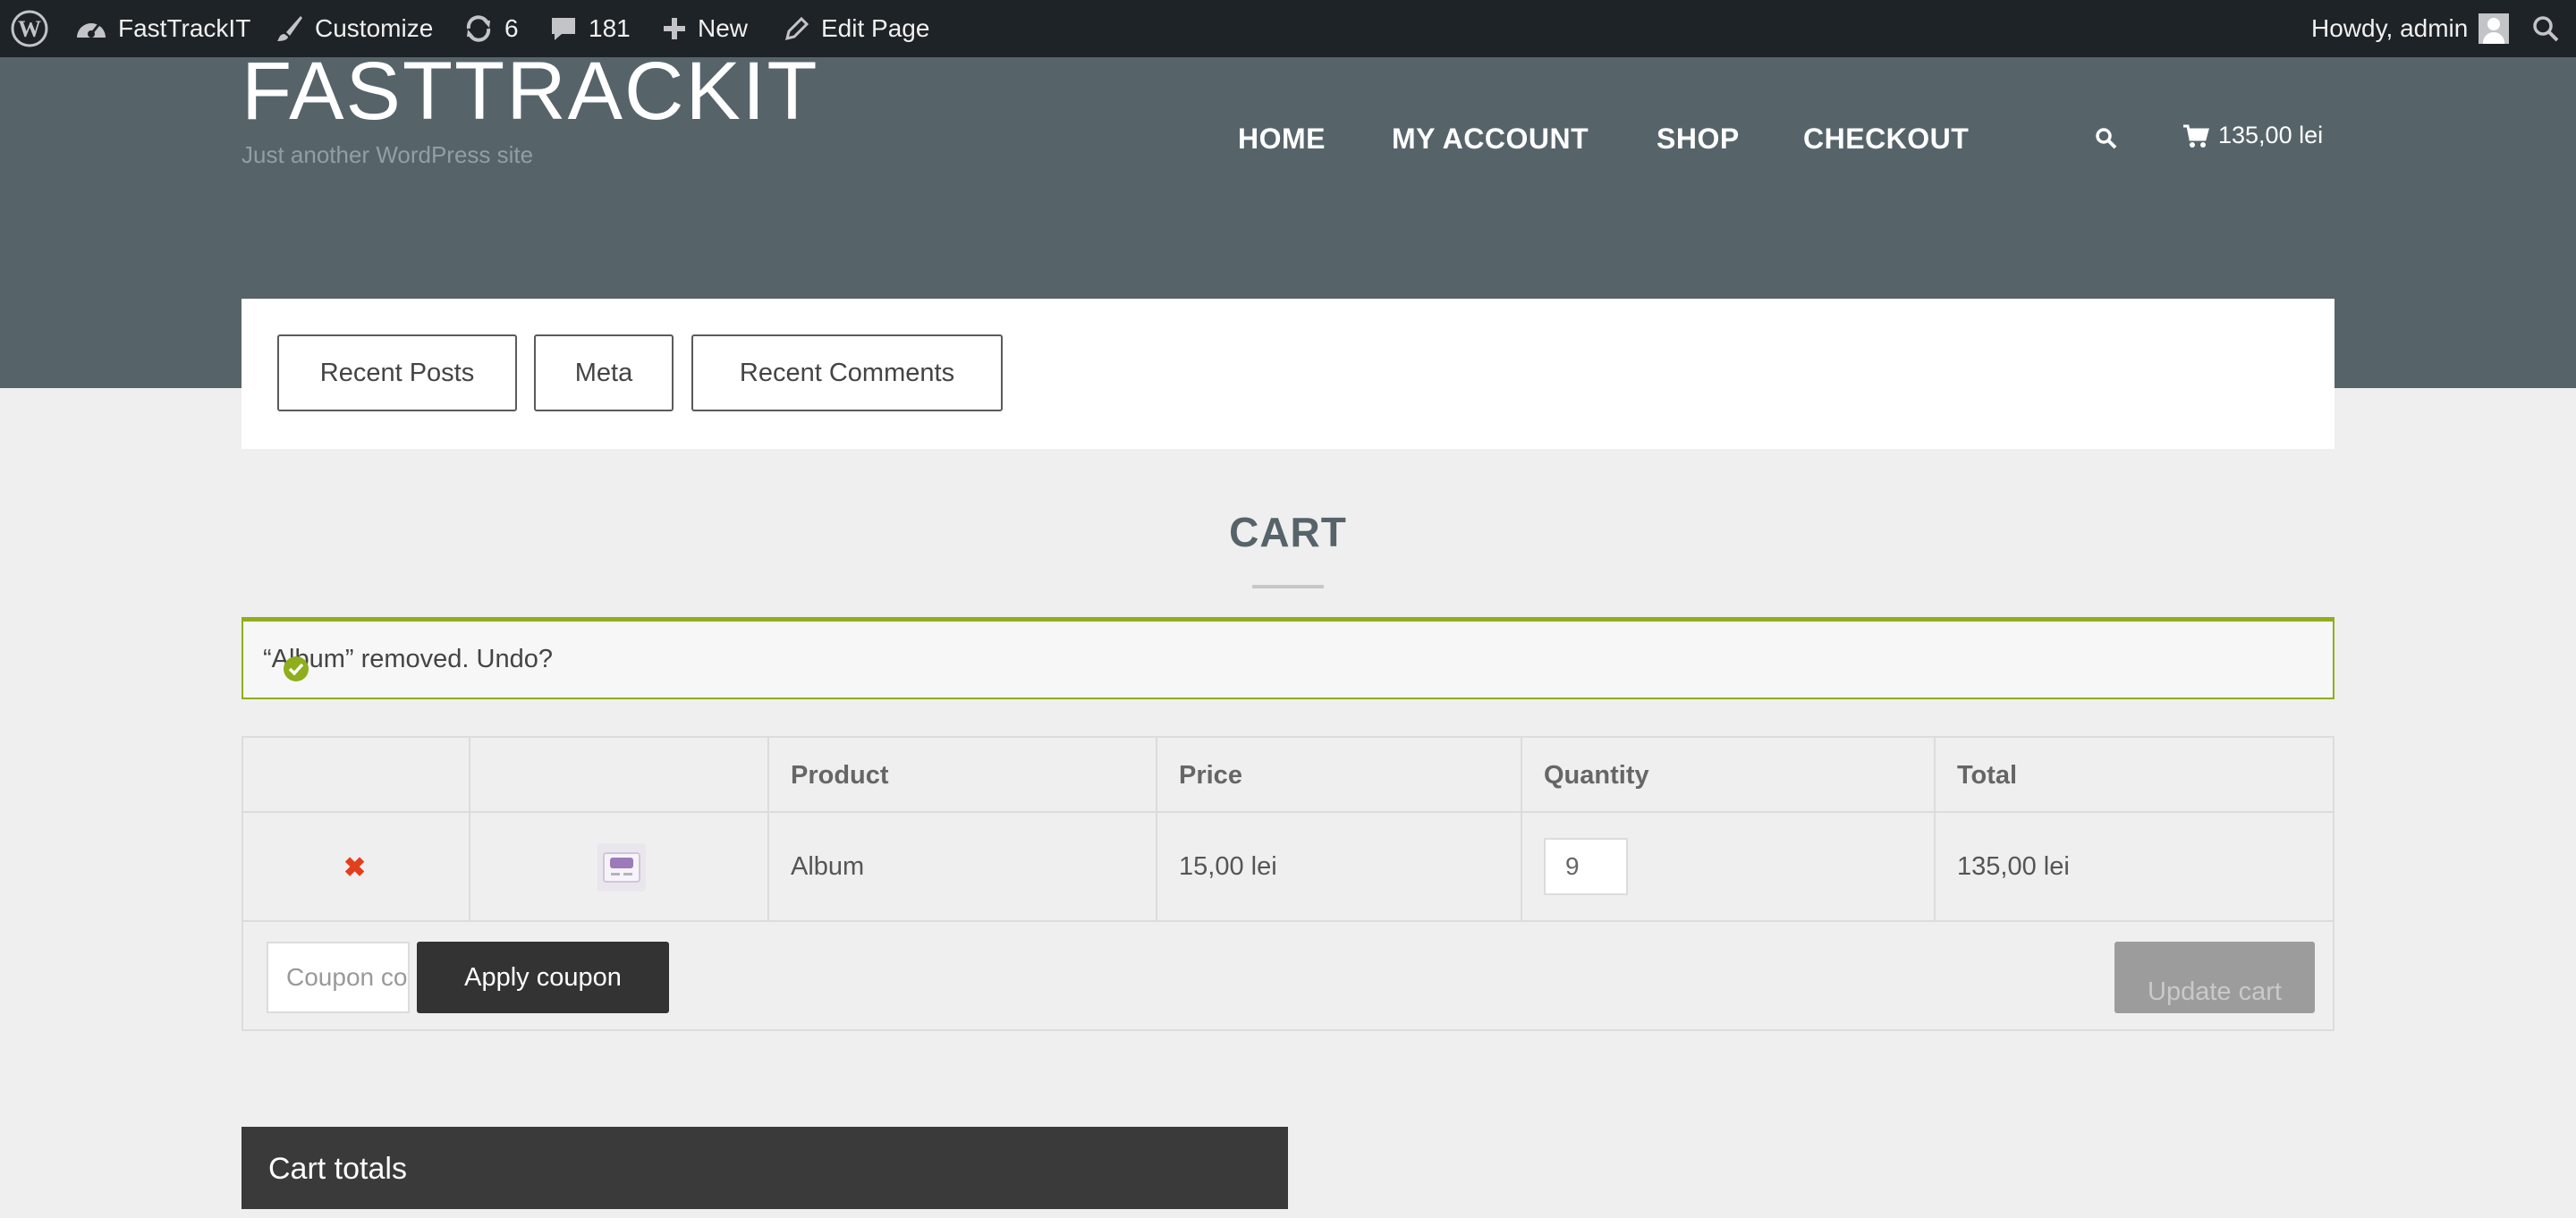 The height and width of the screenshot is (1218, 2576). I want to click on admin-search, so click(2545, 28).